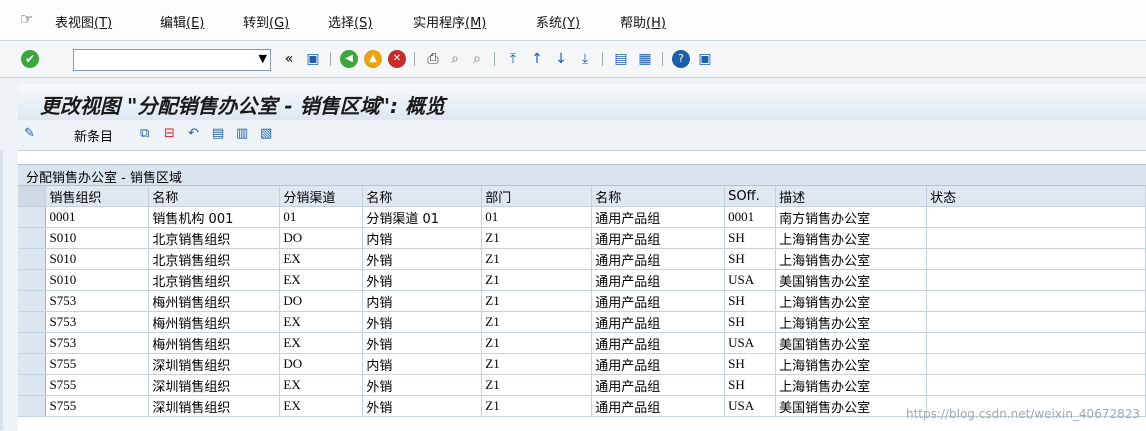 The height and width of the screenshot is (431, 1146). What do you see at coordinates (321, 196) in the screenshot?
I see `column-header: 分销渠道` at bounding box center [321, 196].